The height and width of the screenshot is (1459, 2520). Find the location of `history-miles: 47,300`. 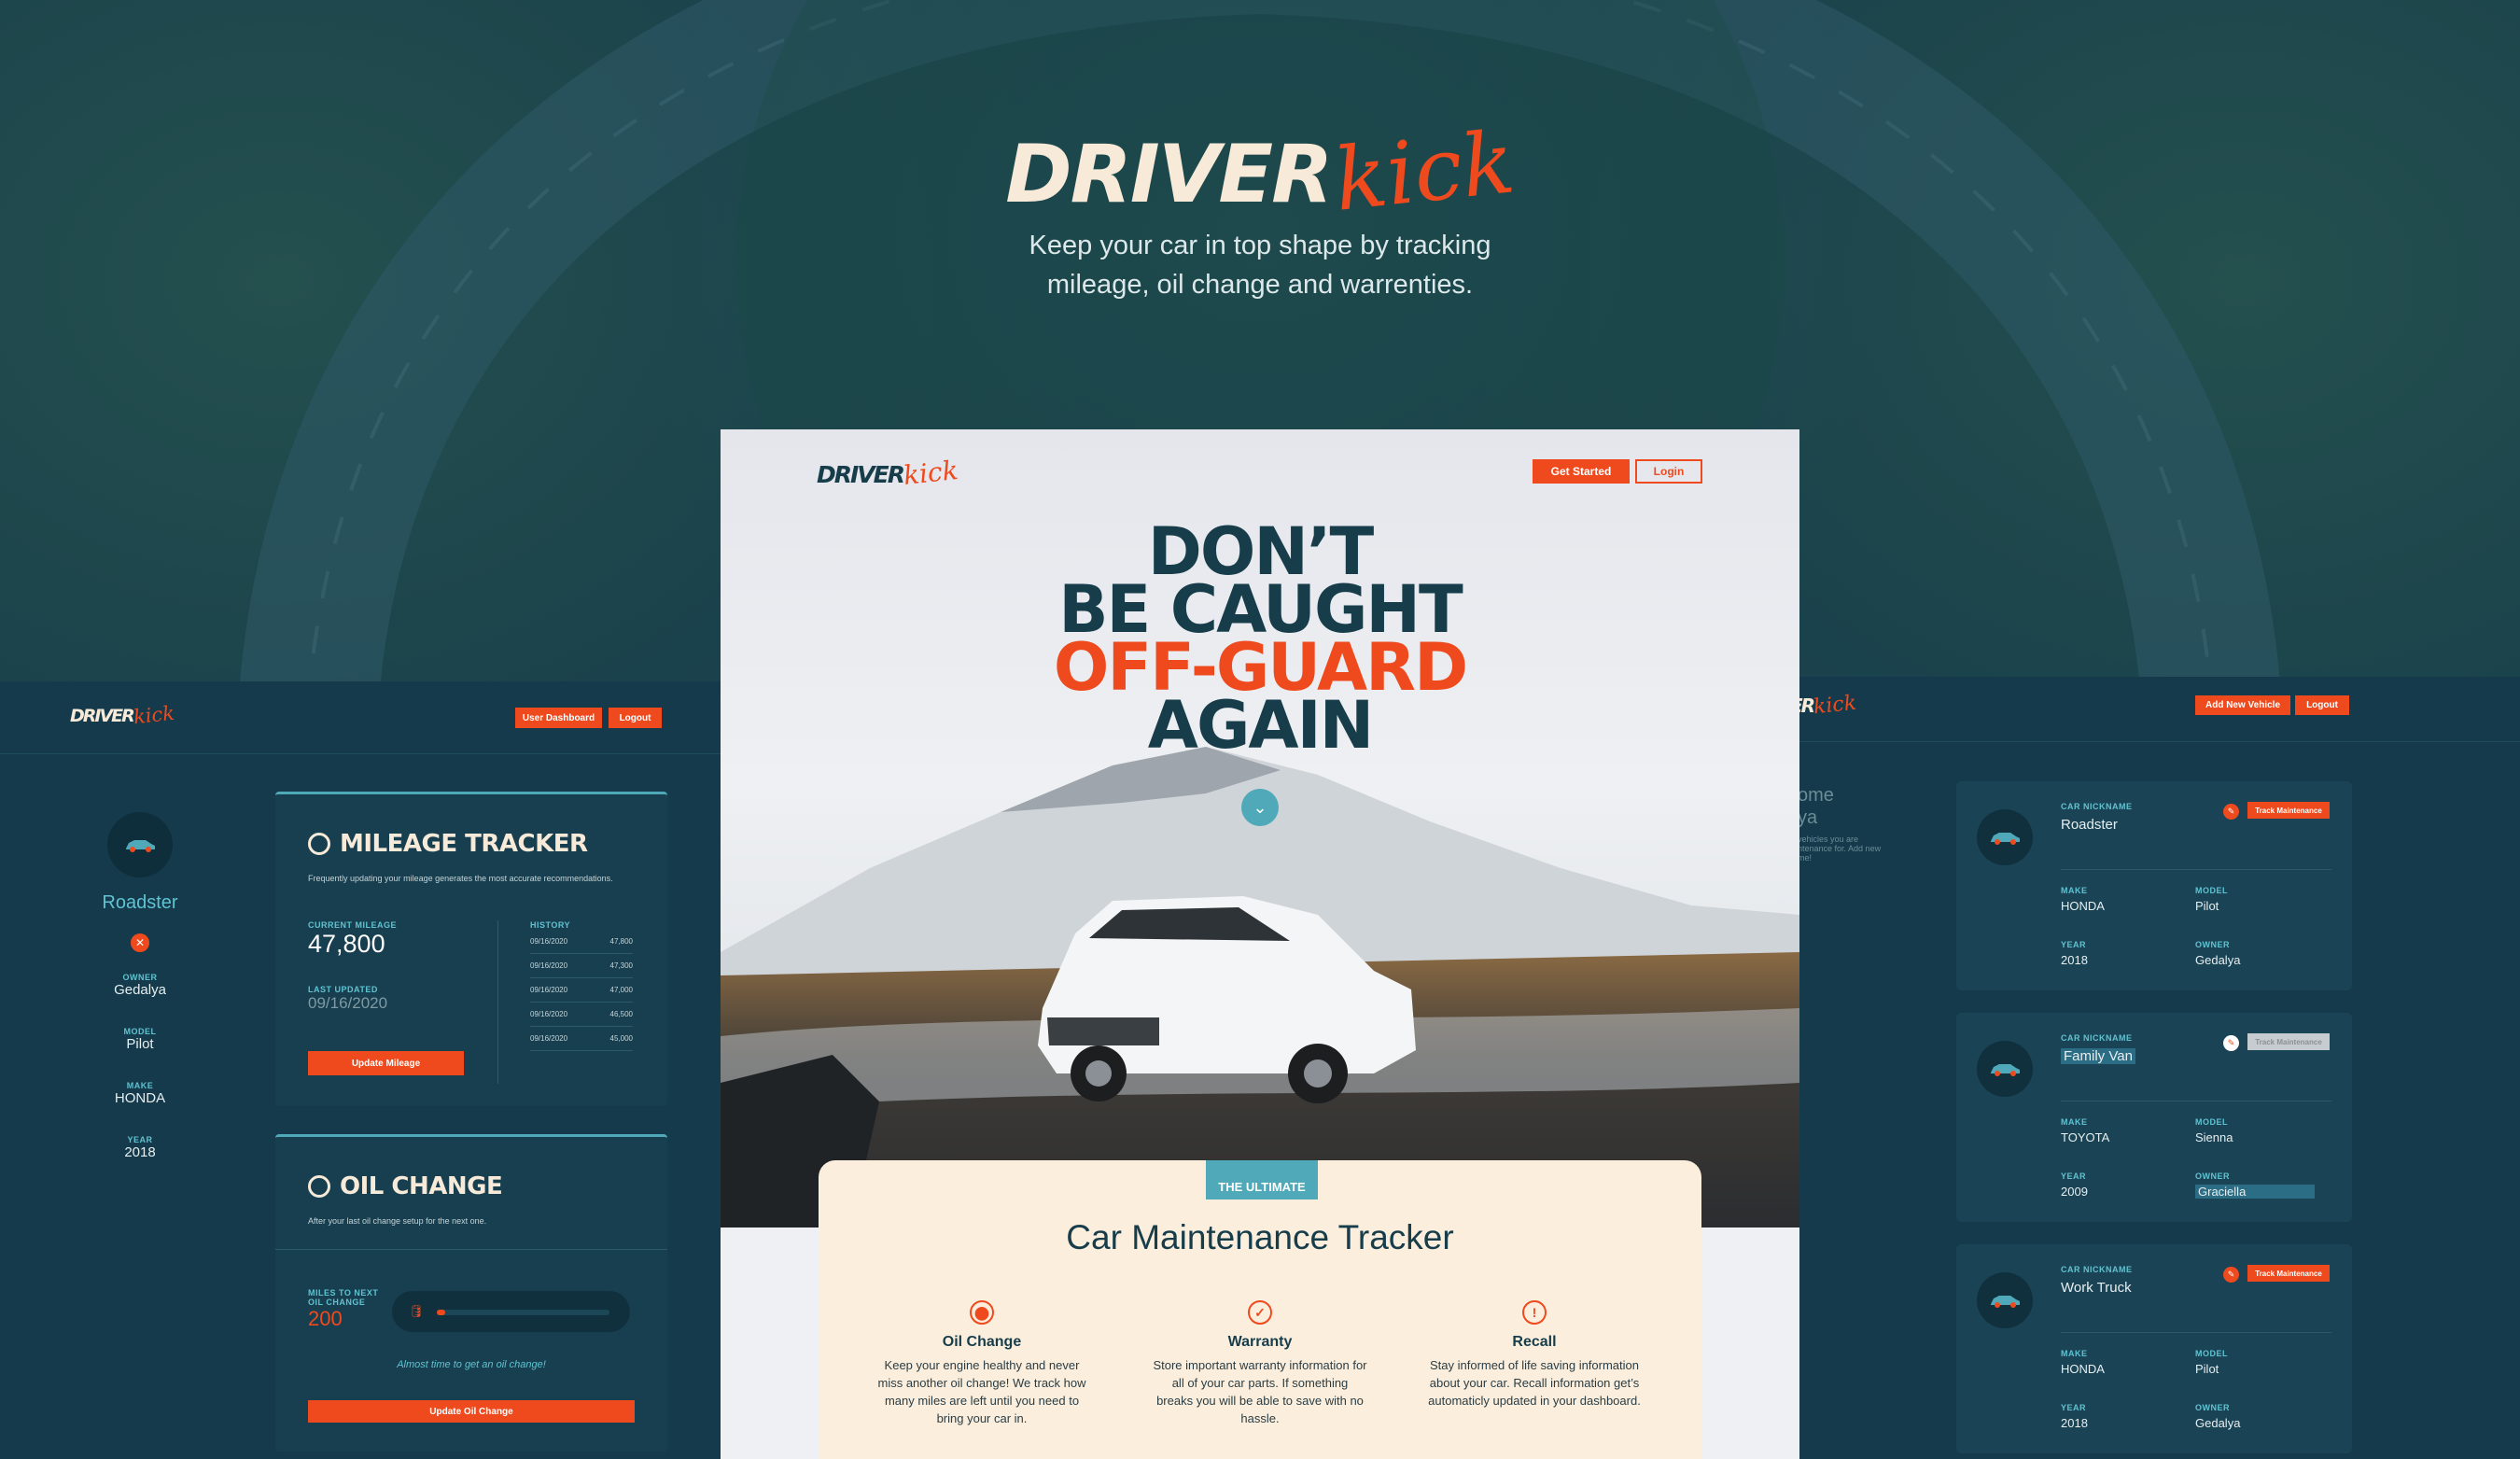

history-miles: 47,300 is located at coordinates (621, 965).